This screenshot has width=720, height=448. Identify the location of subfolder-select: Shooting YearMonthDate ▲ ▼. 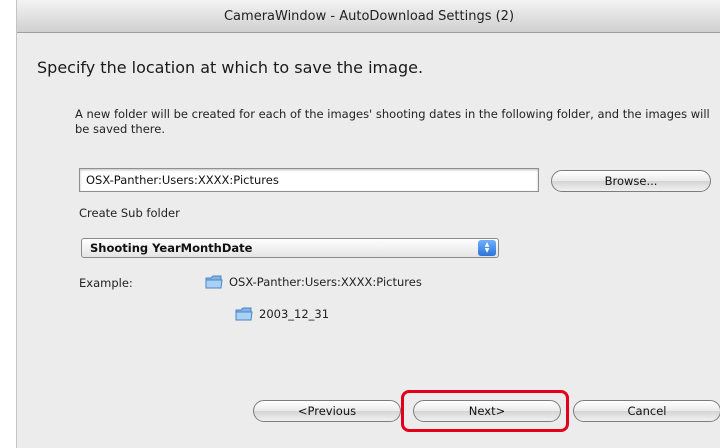
(290, 248).